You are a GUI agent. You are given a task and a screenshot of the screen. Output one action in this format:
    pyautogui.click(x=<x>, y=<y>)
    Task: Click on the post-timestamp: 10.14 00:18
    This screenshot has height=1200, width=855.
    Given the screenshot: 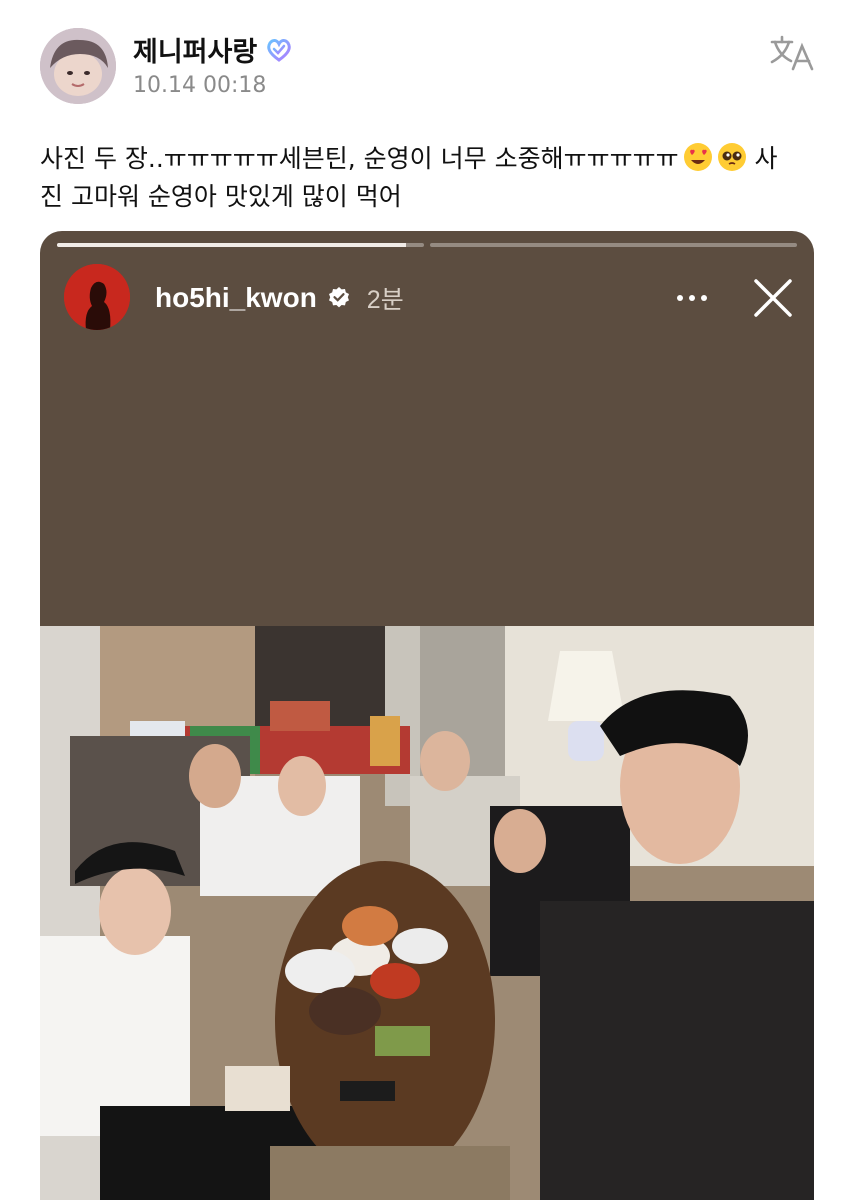 What is the action you would take?
    pyautogui.click(x=200, y=85)
    